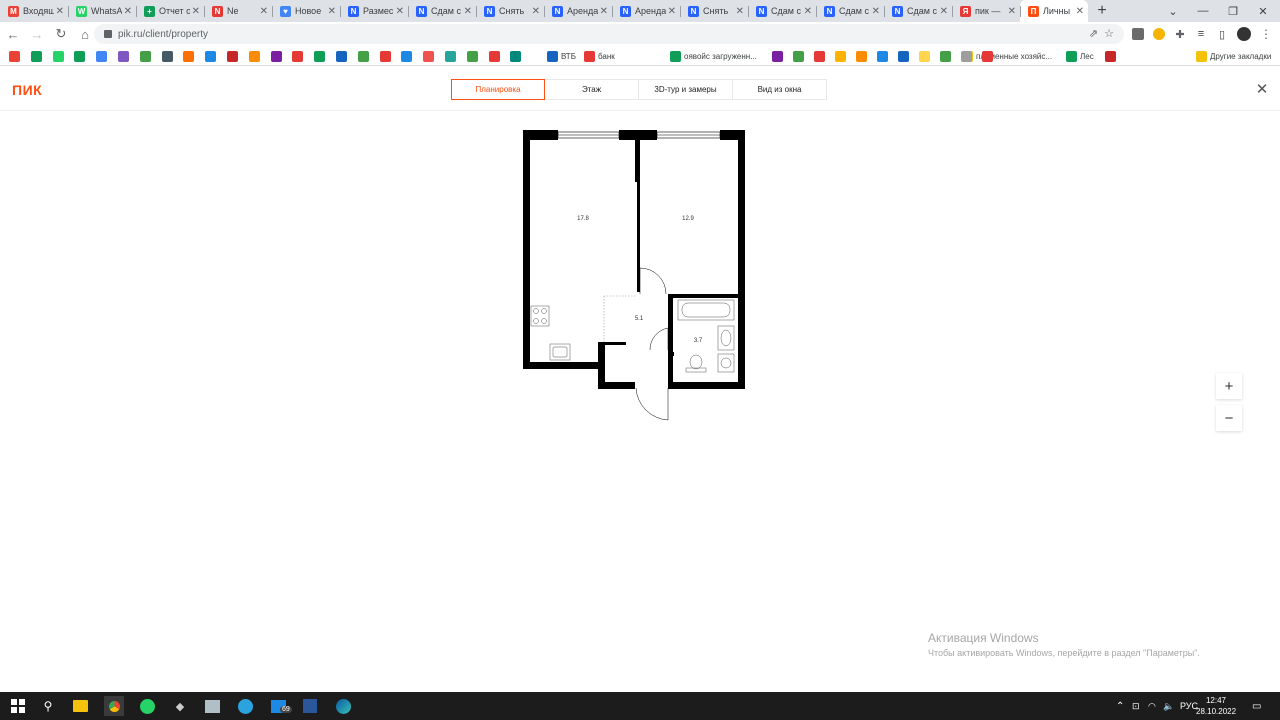 This screenshot has width=1280, height=720. Describe the element at coordinates (147, 706) in the screenshot. I see `whatsapp-icon` at that location.